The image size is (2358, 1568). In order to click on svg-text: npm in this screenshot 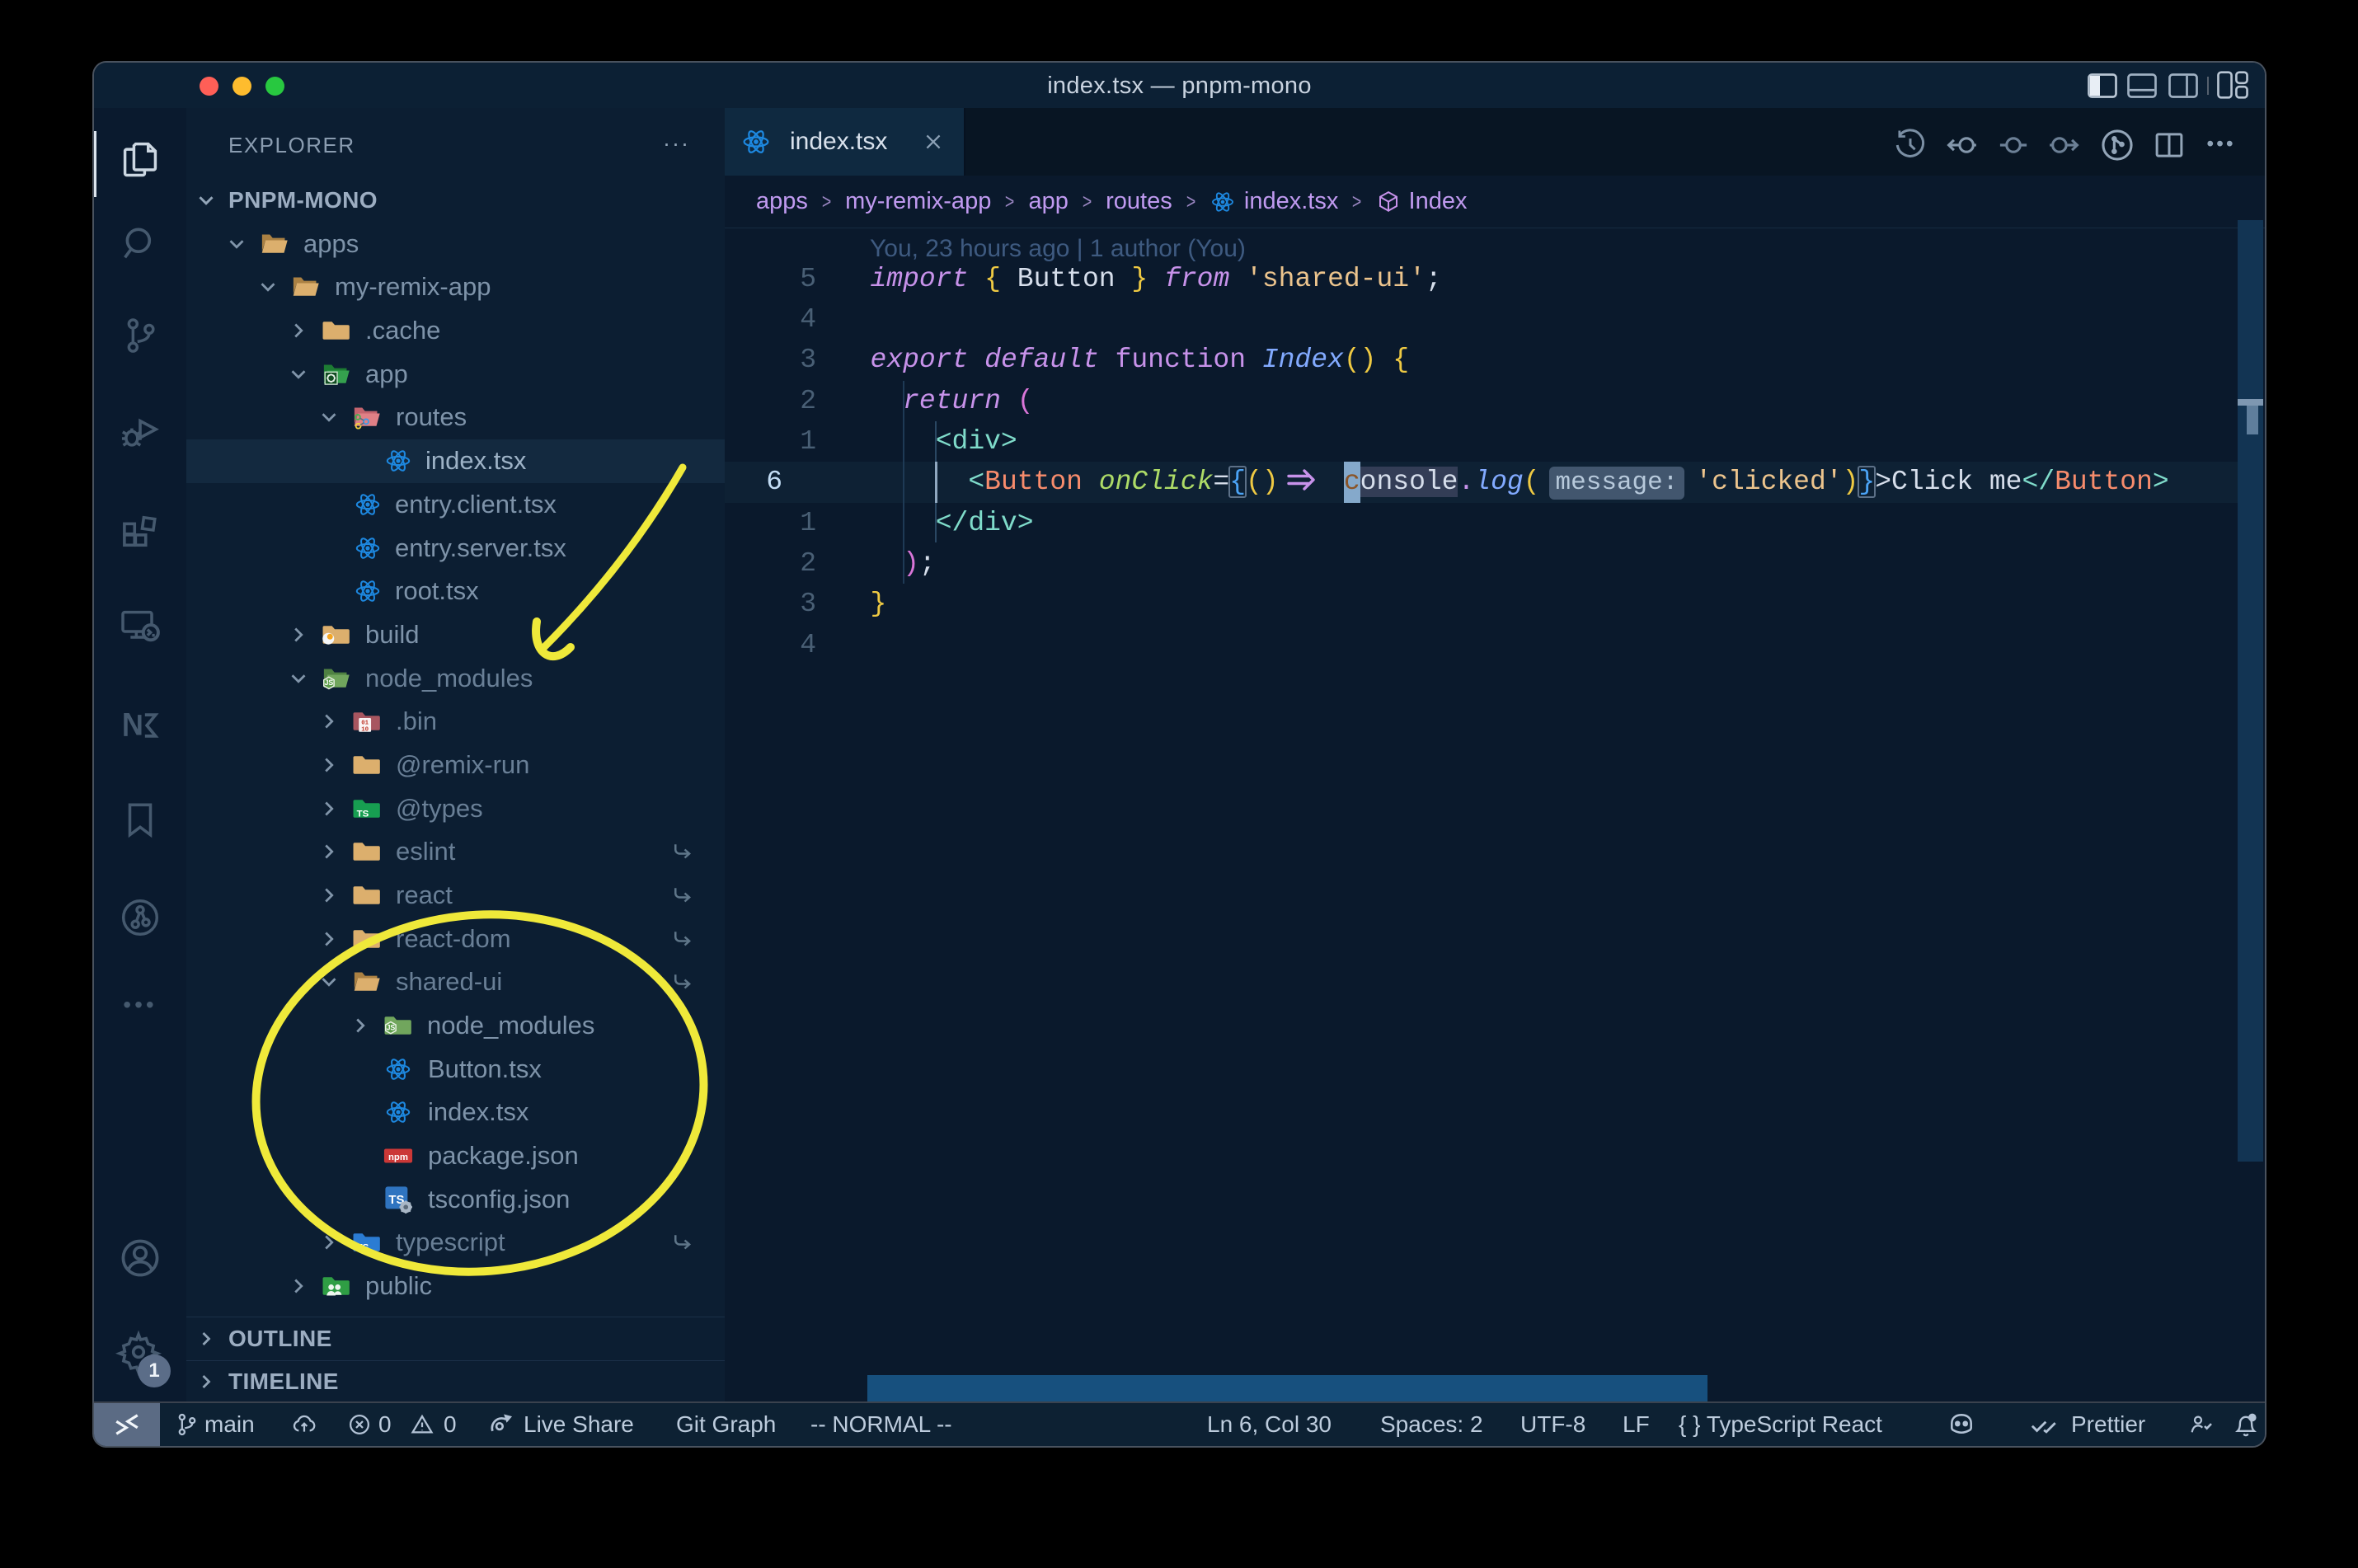, I will do `click(398, 1157)`.